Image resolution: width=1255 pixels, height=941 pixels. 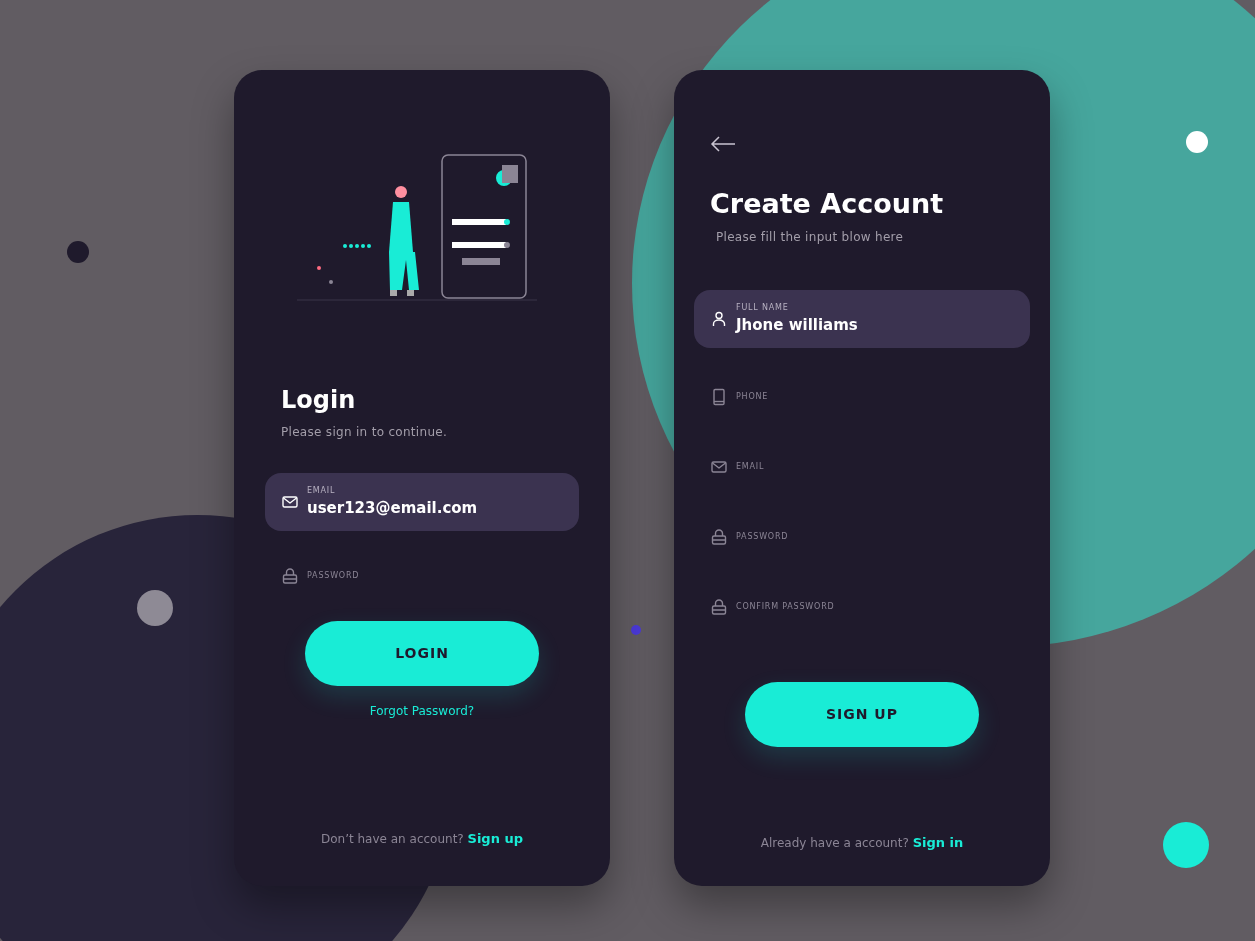 What do you see at coordinates (810, 238) in the screenshot?
I see `screen-subtitle: Please fill the input blow here` at bounding box center [810, 238].